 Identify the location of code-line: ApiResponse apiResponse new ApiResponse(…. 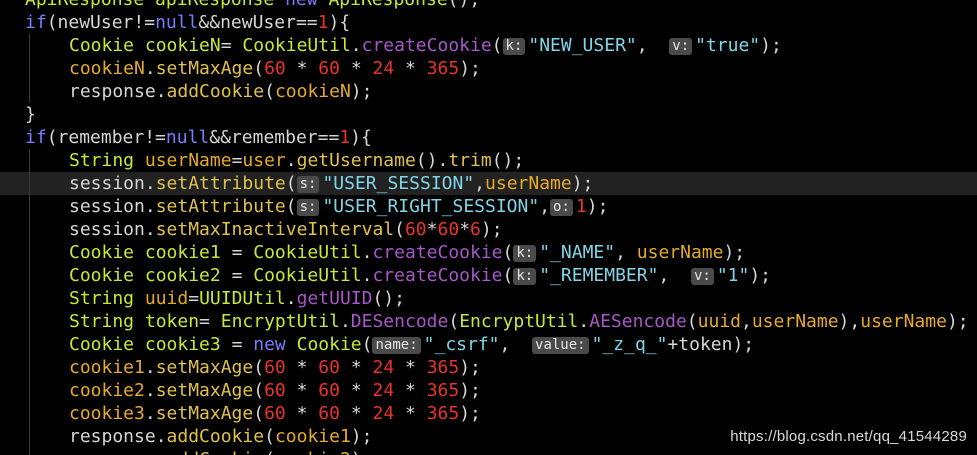
(488, 5).